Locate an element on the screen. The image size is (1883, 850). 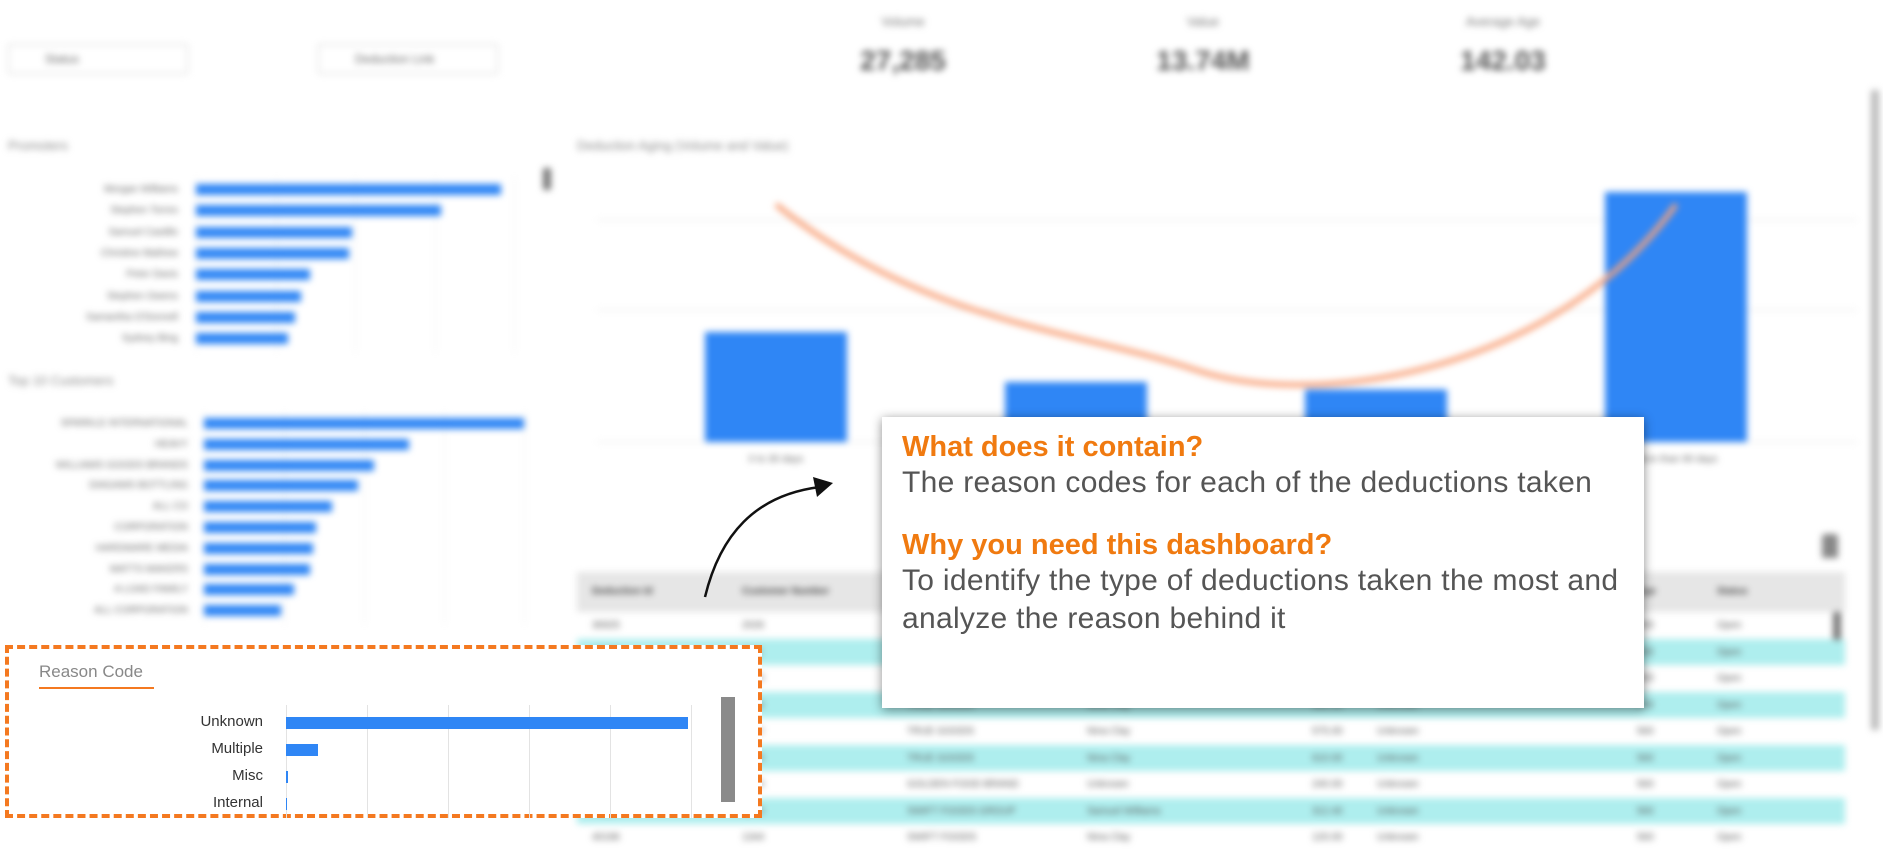
kpi-value-total: Value 13.74M is located at coordinates (1203, 45).